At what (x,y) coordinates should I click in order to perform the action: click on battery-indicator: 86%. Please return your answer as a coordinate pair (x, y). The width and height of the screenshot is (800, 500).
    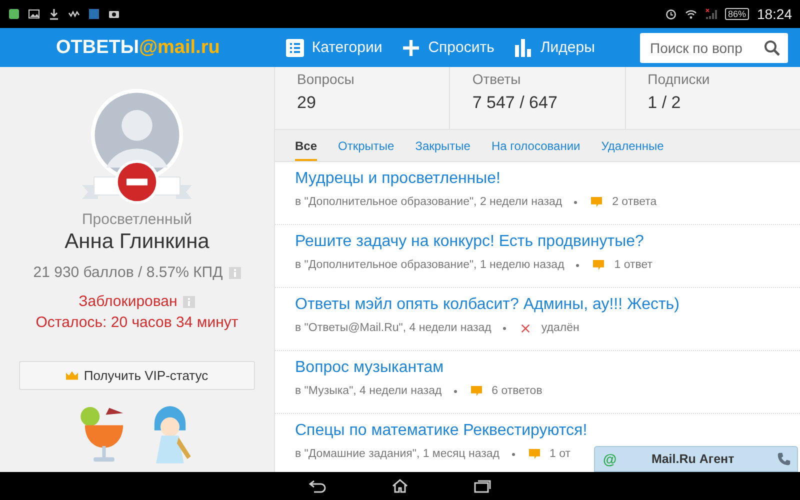
    Looking at the image, I should click on (736, 14).